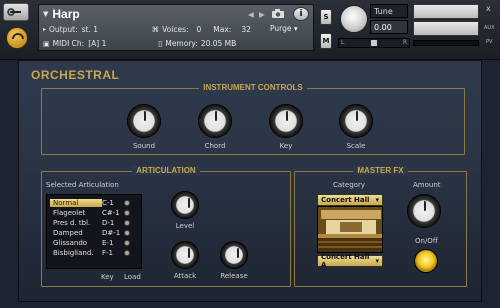 The height and width of the screenshot is (308, 500). What do you see at coordinates (446, 43) in the screenshot?
I see `volume-slider` at bounding box center [446, 43].